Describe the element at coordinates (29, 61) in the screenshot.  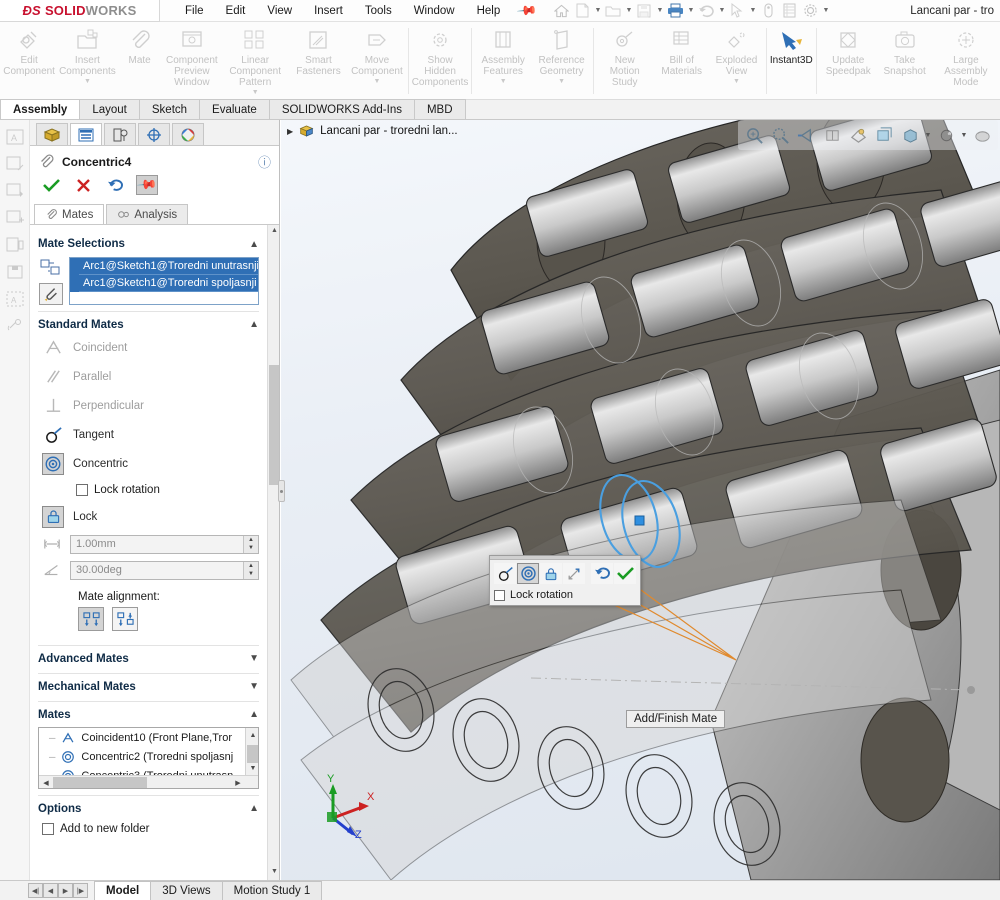
I see `ribbon-edit-component: Edit Component` at that location.